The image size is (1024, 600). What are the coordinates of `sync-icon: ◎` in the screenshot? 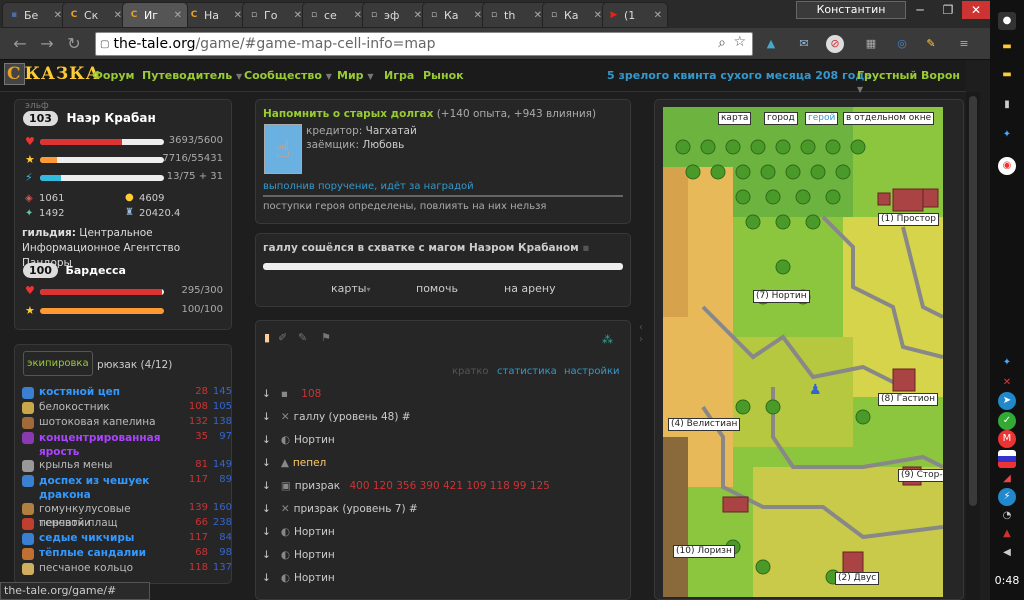 It's located at (902, 44).